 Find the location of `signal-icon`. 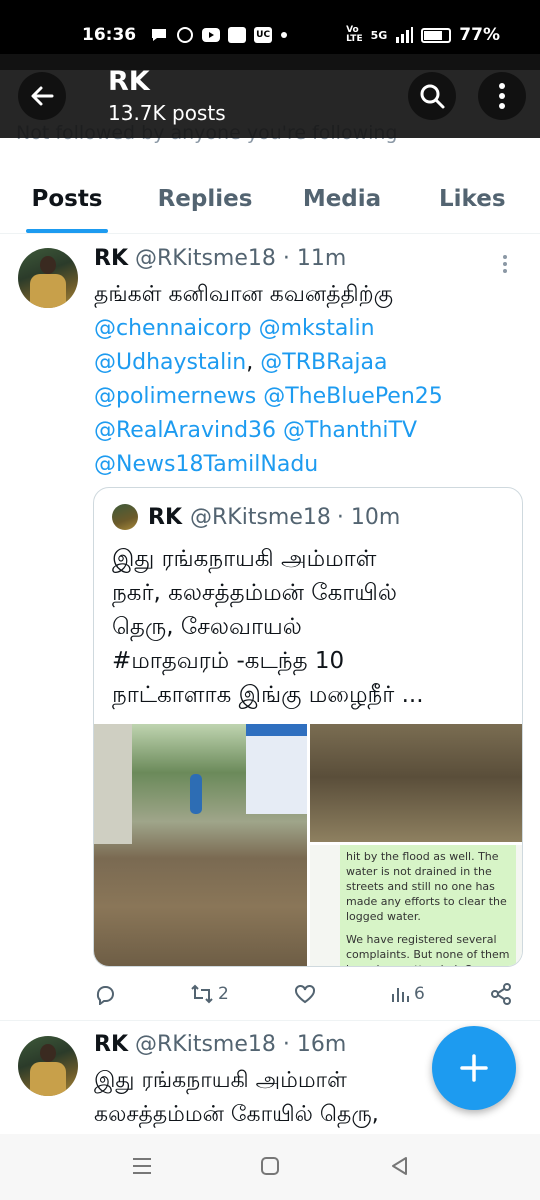

signal-icon is located at coordinates (405, 35).